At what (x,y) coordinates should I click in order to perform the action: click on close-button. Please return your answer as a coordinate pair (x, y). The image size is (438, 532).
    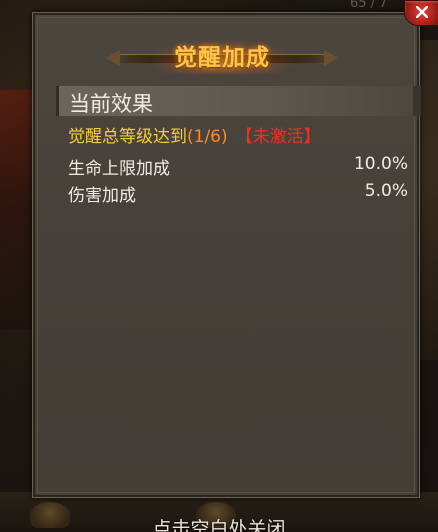
    Looking at the image, I should click on (421, 13).